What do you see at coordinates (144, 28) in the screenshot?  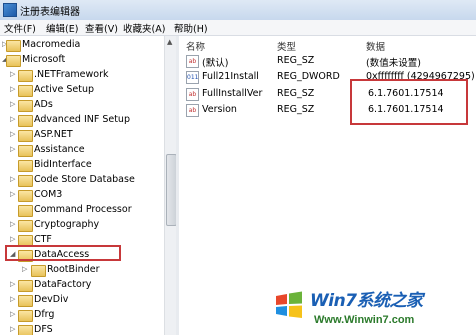 I see `menu-favorites: 收藏夹(A)` at bounding box center [144, 28].